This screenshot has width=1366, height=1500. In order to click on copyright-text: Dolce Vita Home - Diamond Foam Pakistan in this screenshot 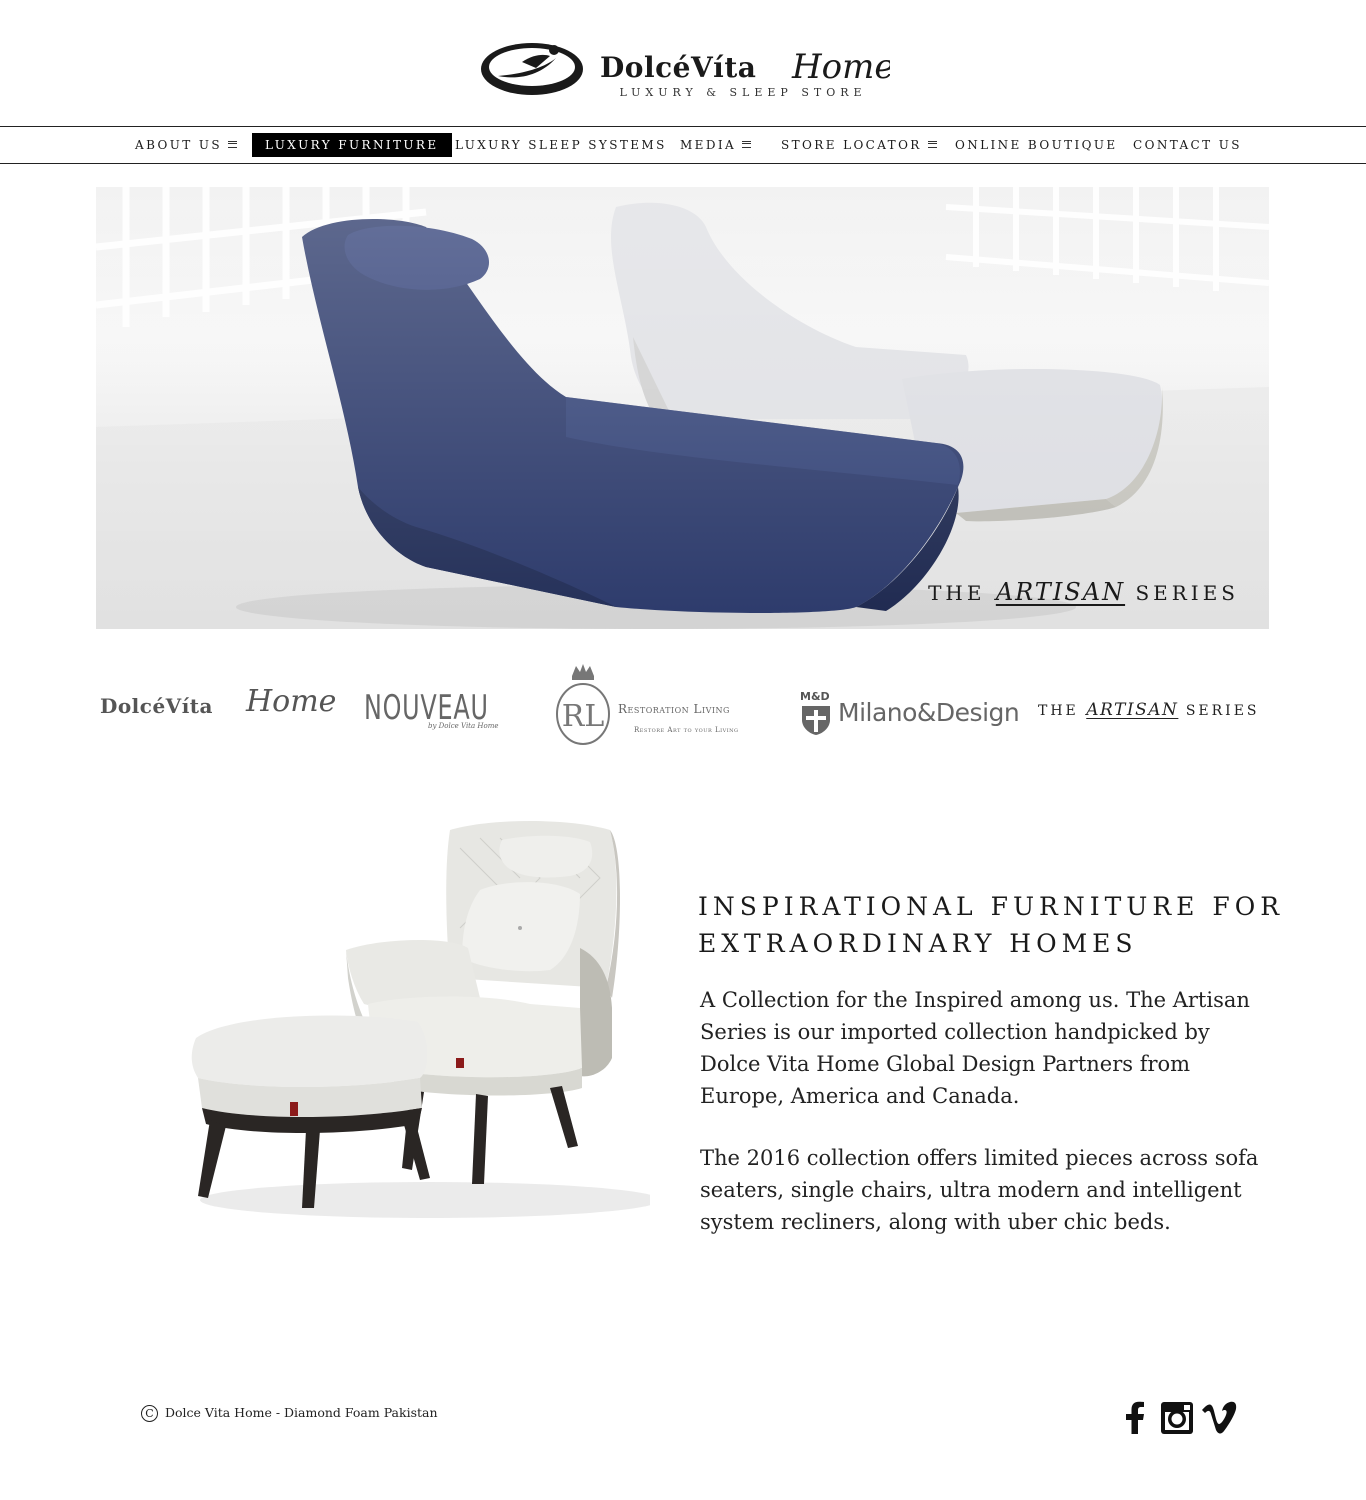, I will do `click(301, 1412)`.